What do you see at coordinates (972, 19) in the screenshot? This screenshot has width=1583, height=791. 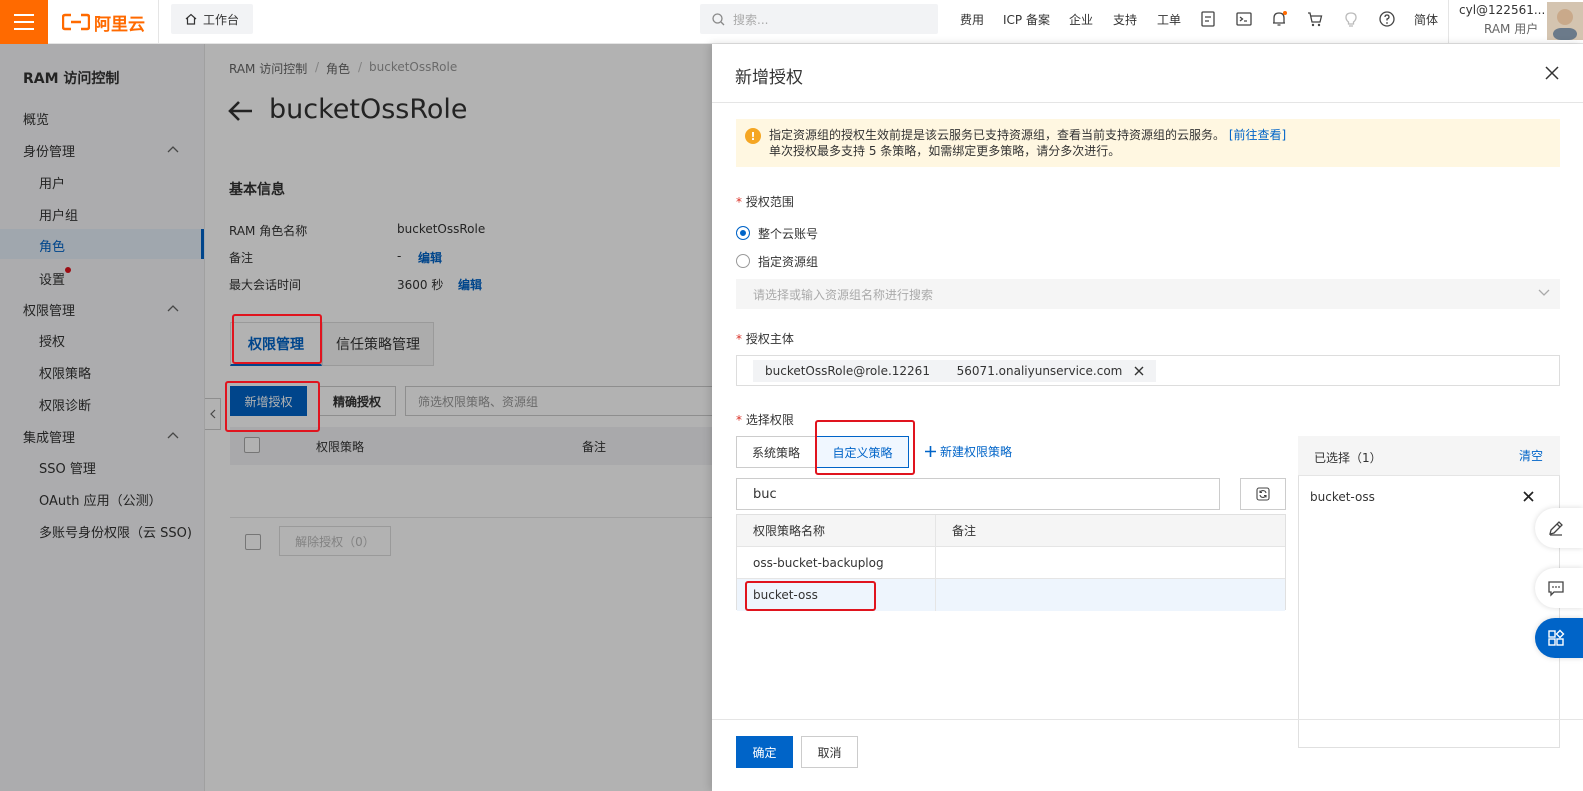 I see `nav-billing: 费用` at bounding box center [972, 19].